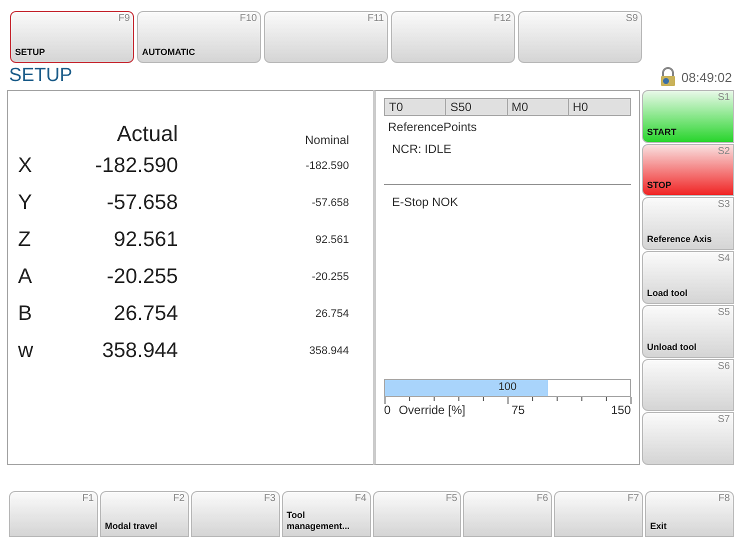 This screenshot has width=734, height=553. I want to click on key-label: SETUP, so click(30, 53).